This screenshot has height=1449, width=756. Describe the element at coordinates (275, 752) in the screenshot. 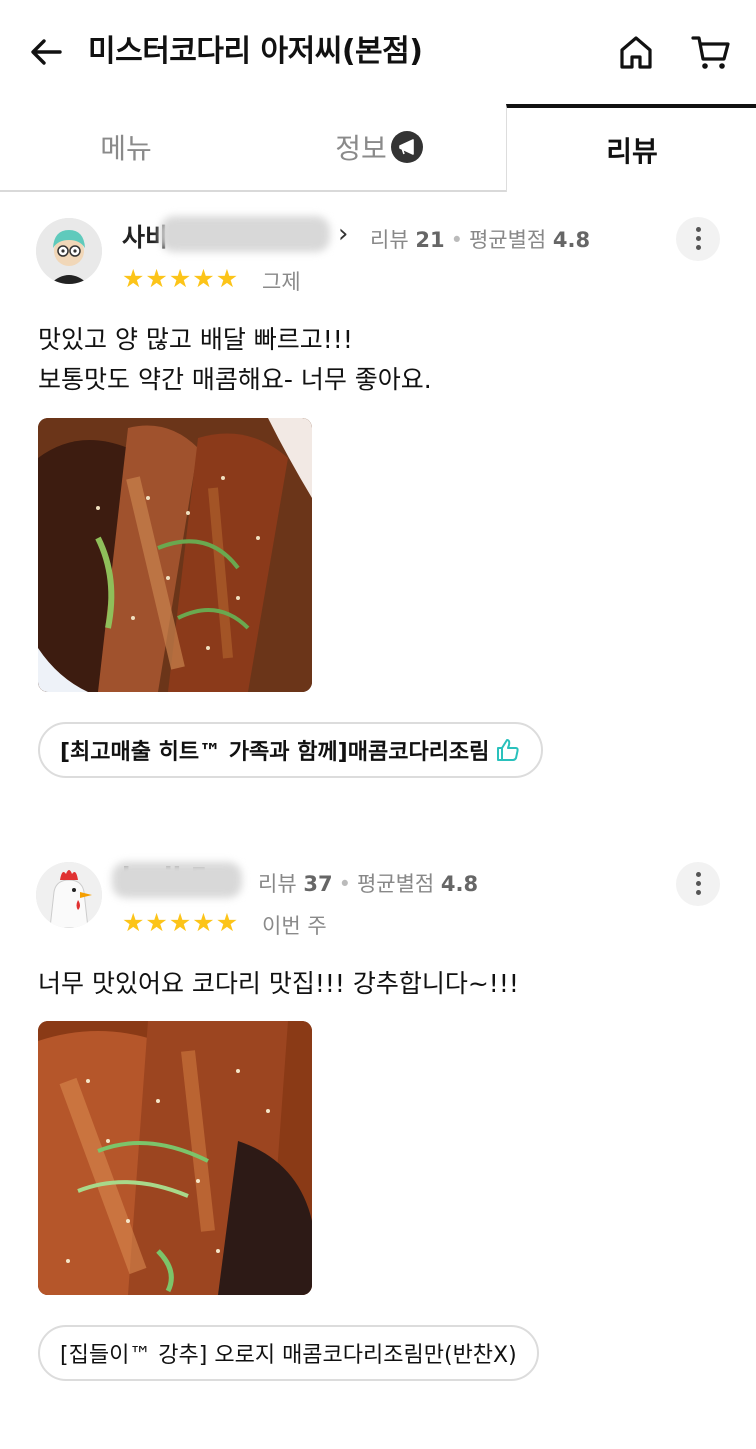

I see `ordered-menu-label: [최고매출 히트™ 가족과 함께]매콤코다리조림` at that location.